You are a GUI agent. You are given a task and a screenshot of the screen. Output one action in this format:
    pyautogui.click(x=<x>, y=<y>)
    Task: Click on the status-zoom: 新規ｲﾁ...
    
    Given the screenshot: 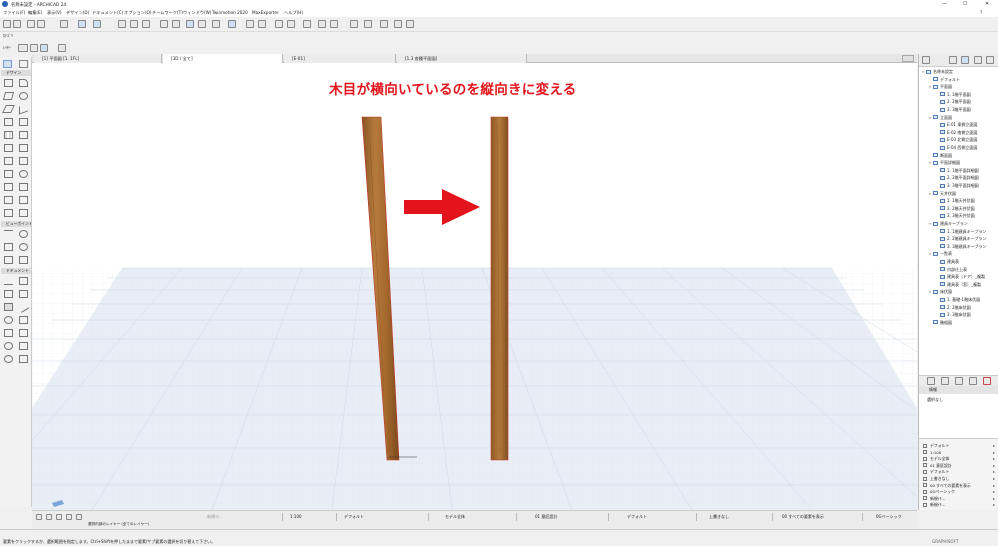 What is the action you would take?
    pyautogui.click(x=215, y=517)
    